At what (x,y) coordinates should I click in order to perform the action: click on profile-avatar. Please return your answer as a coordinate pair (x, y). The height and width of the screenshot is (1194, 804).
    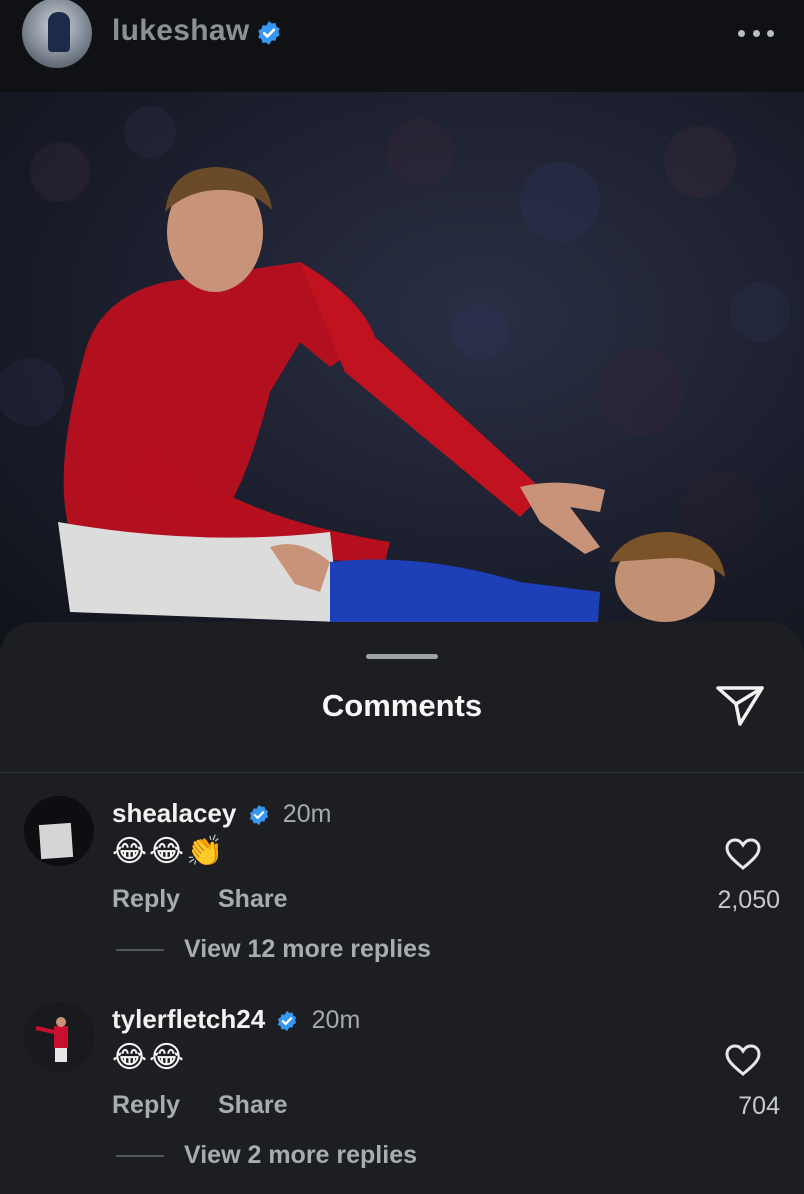
    Looking at the image, I should click on (57, 34).